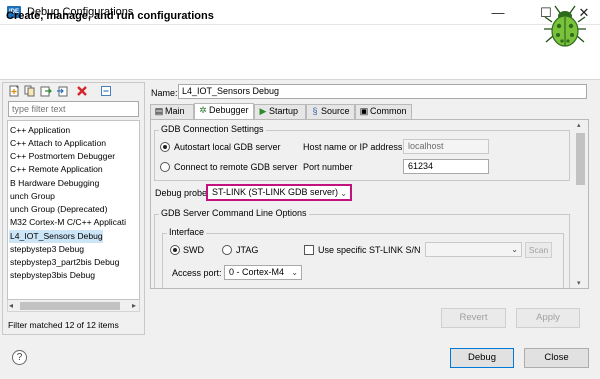  Describe the element at coordinates (159, 111) in the screenshot. I see `main-tab-icon: ▤` at that location.